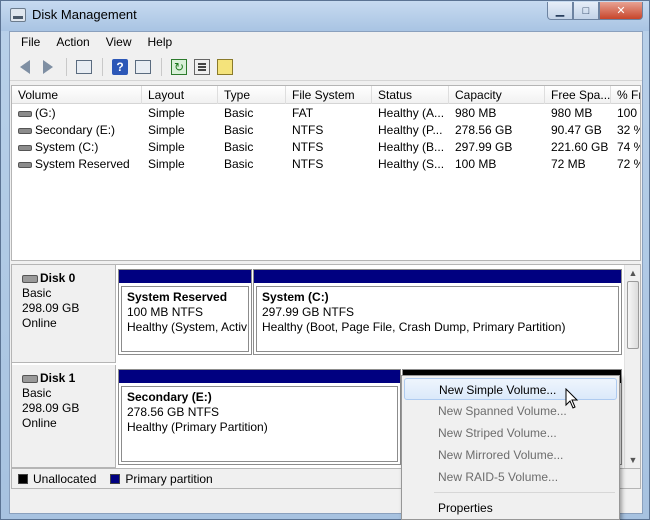 The image size is (650, 520). What do you see at coordinates (572, 113) in the screenshot?
I see `free-space-cell: 980 MB` at bounding box center [572, 113].